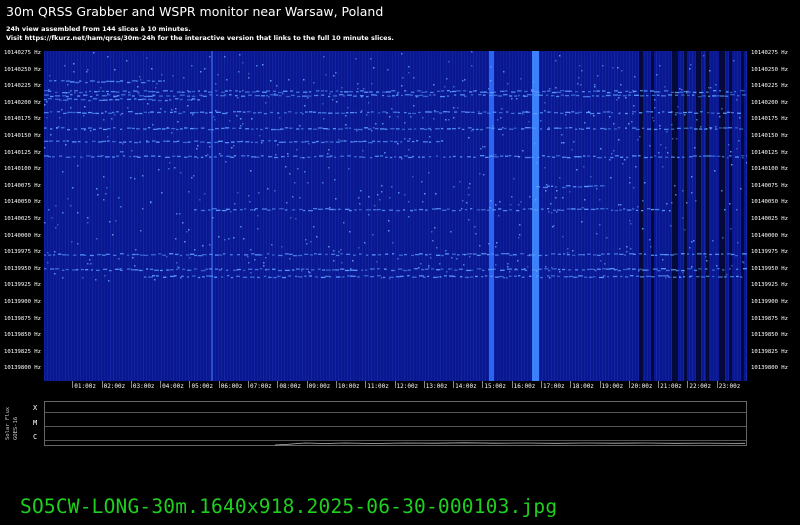  What do you see at coordinates (23, 119) in the screenshot?
I see `frequency-label: 10140175 Hz` at bounding box center [23, 119].